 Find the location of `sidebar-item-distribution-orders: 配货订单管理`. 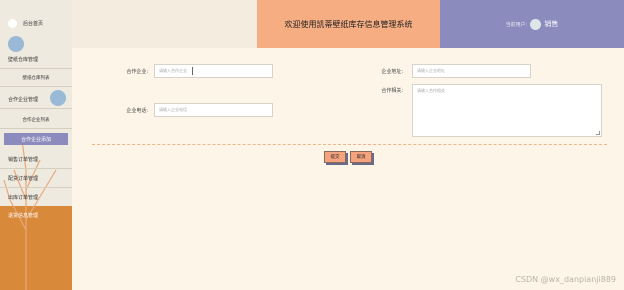

sidebar-item-distribution-orders: 配货订单管理 is located at coordinates (36, 179).